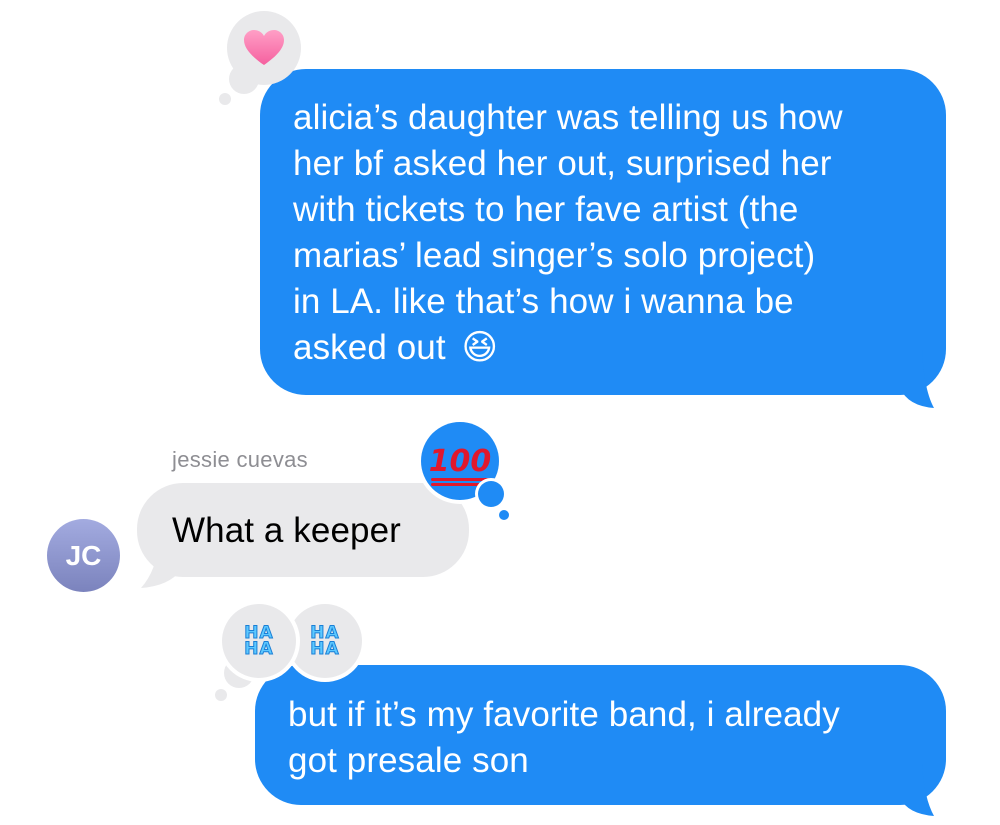  I want to click on avatar: JC, so click(83, 555).